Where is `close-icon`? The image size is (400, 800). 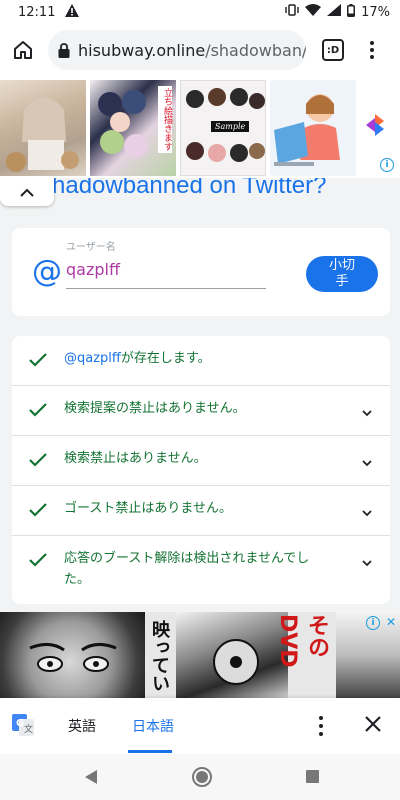
close-icon is located at coordinates (373, 724).